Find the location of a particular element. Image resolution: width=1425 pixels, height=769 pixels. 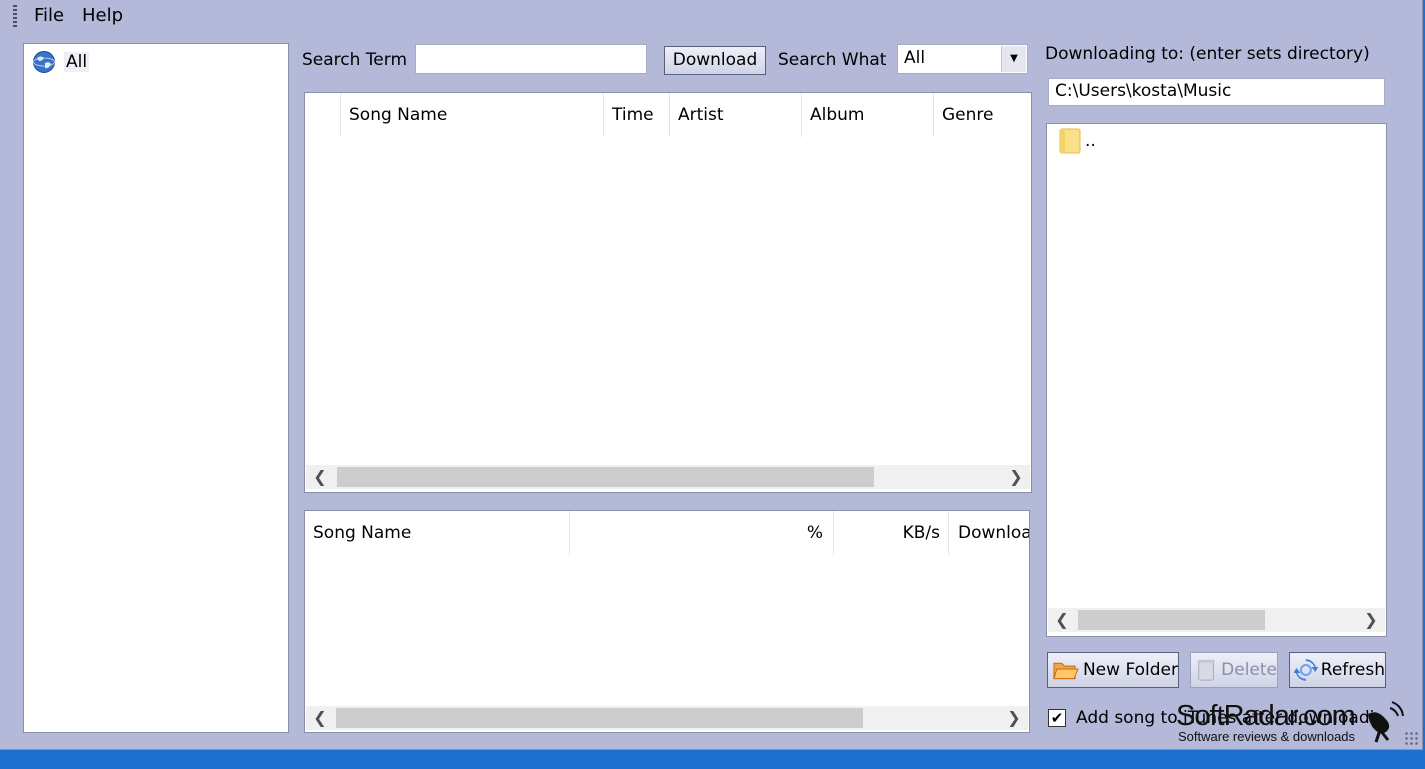

column-dl-kbs: KB/s is located at coordinates (891, 533).